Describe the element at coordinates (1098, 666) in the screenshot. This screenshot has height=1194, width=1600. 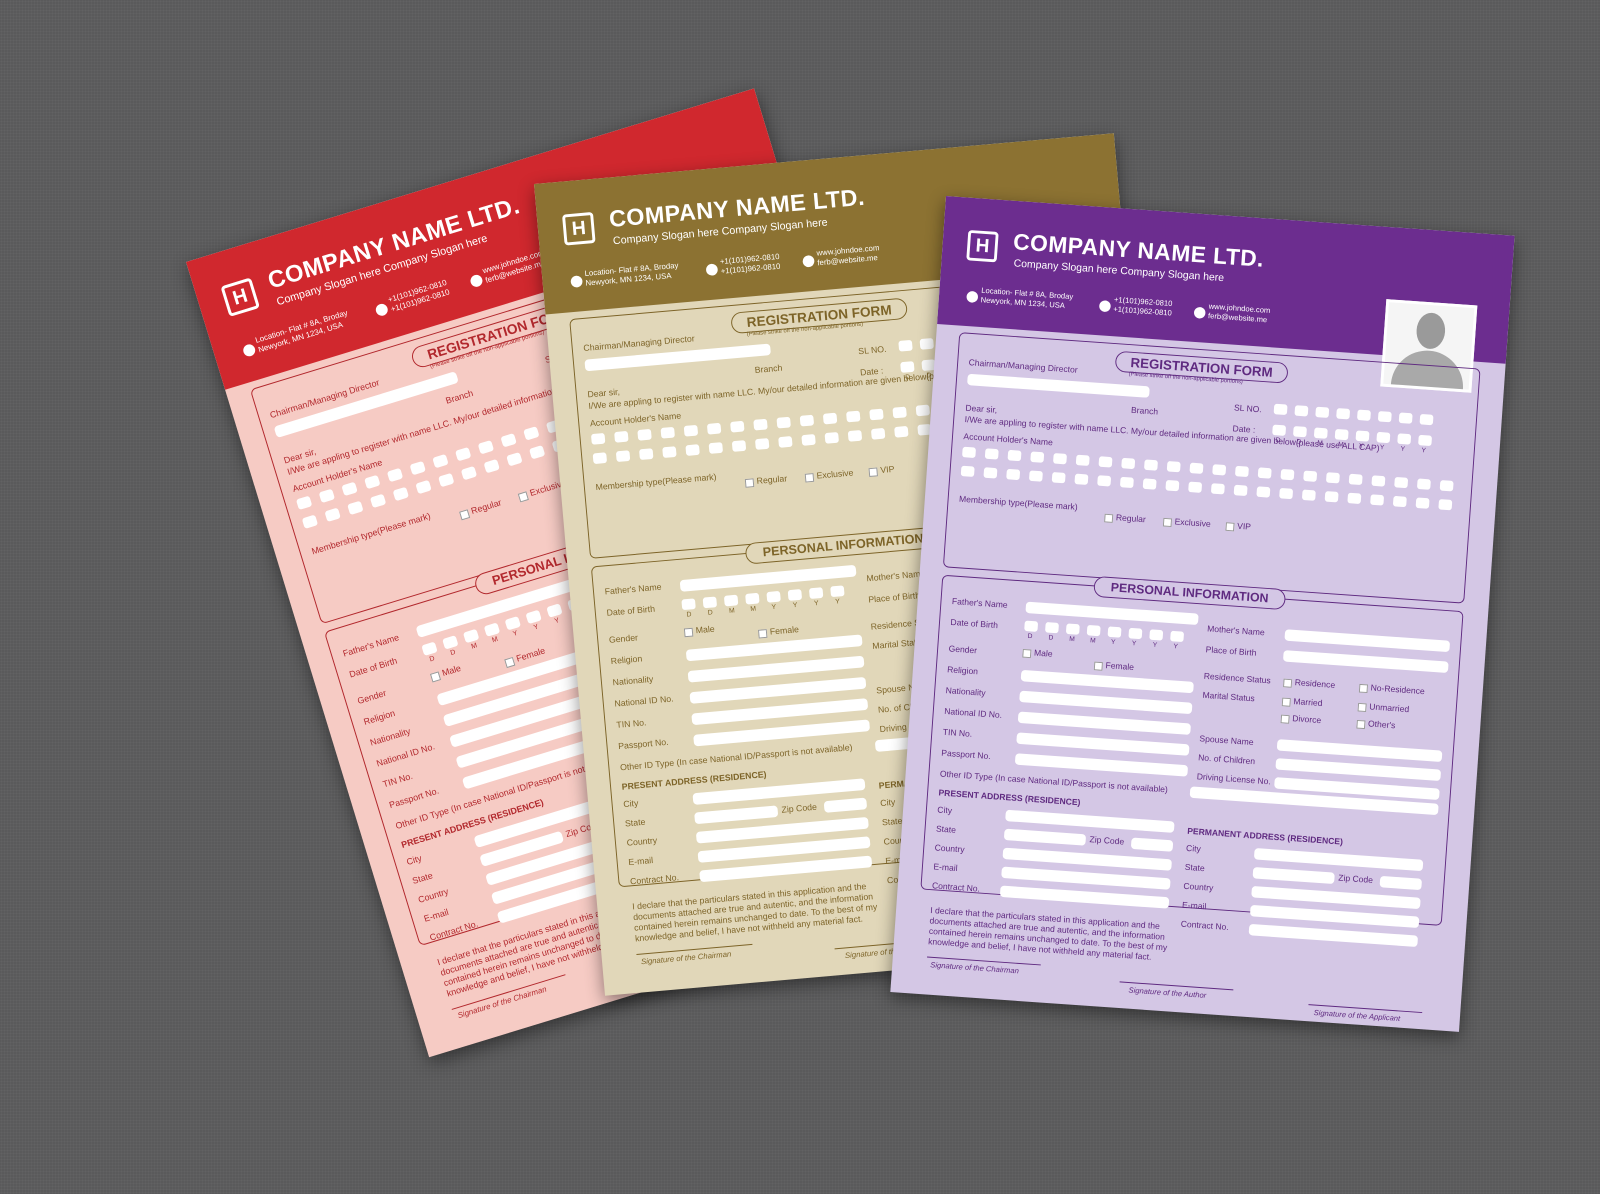
I see `gender-female-checkbox` at that location.